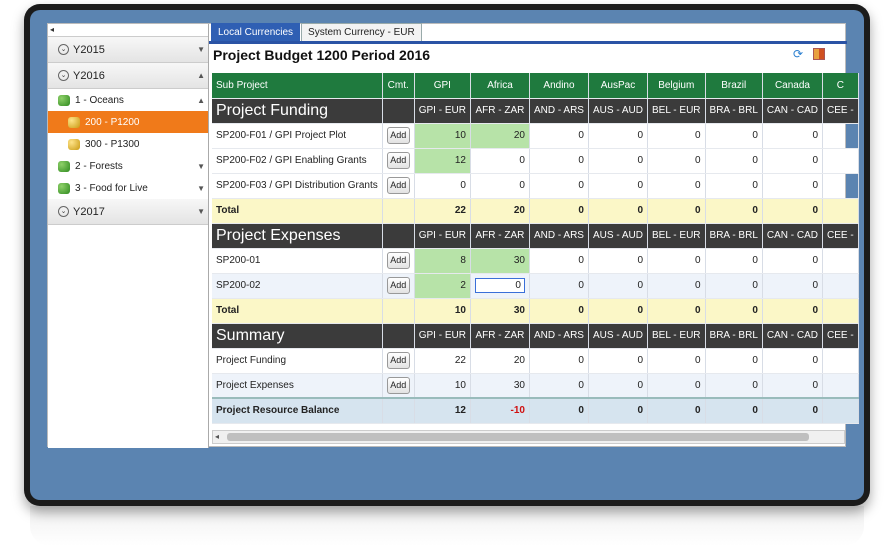  Describe the element at coordinates (734, 336) in the screenshot. I see `currency-label: BRA - BRL` at that location.